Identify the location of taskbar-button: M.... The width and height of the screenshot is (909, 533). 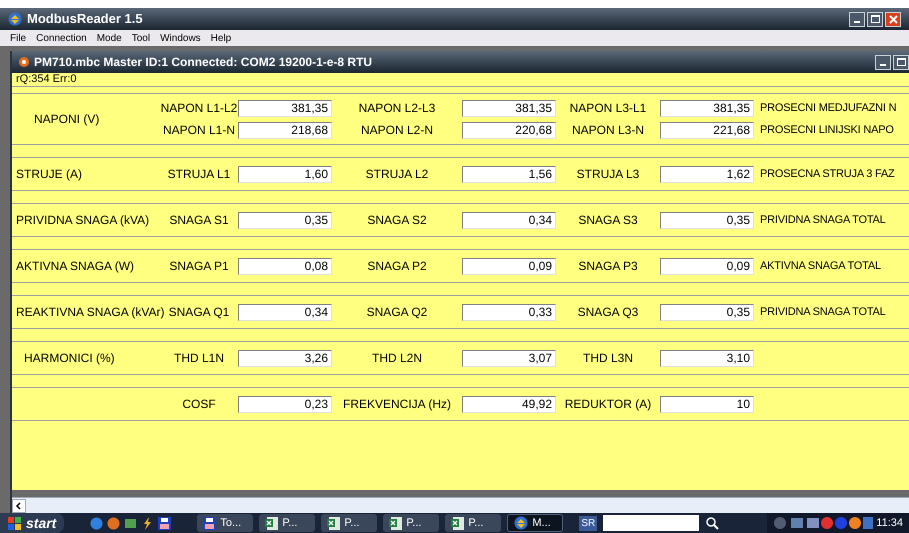
(535, 523).